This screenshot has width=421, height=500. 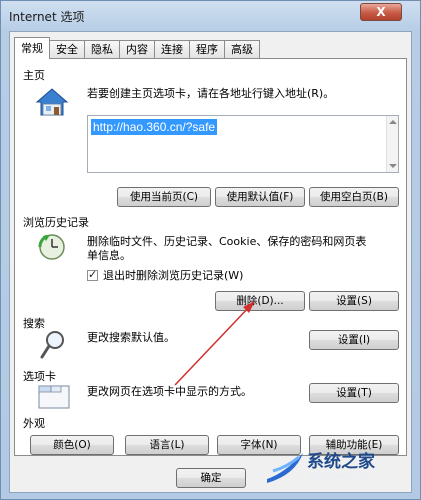 What do you see at coordinates (210, 16) in the screenshot?
I see `title-bar: Internet 选项 X` at bounding box center [210, 16].